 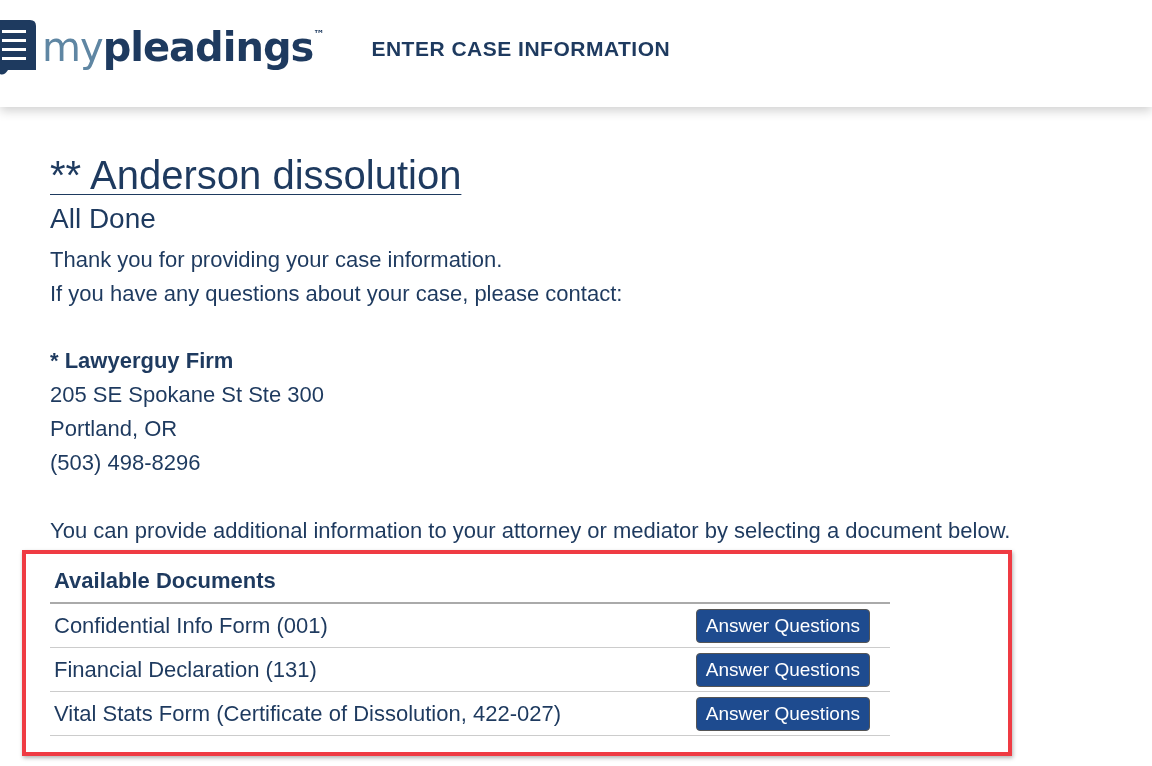 I want to click on address-line: Portland, OR, so click(x=114, y=429).